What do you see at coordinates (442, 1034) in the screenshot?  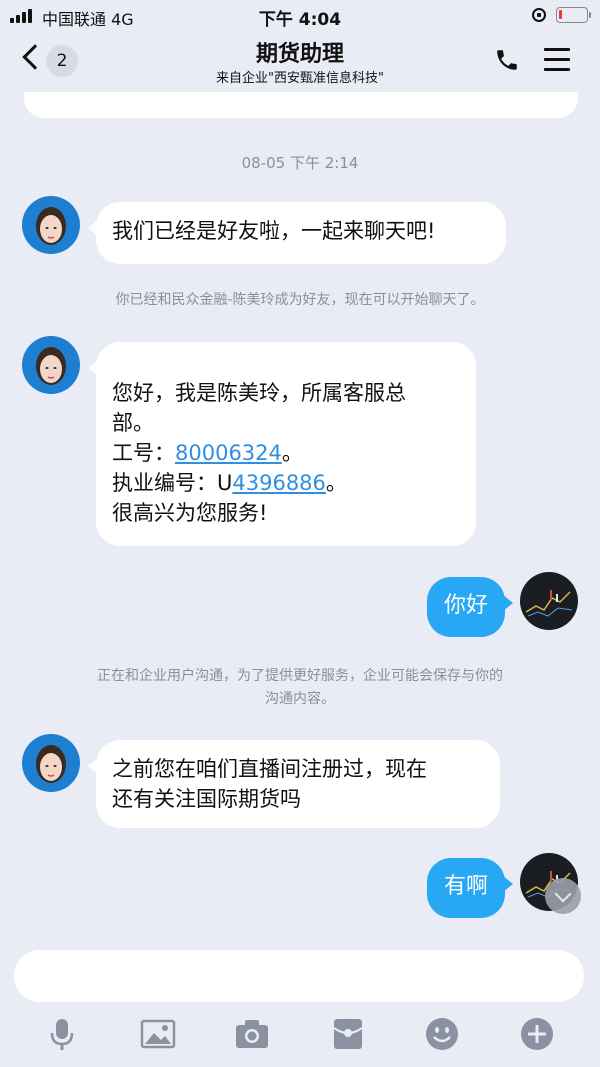 I see `emoji-icon` at bounding box center [442, 1034].